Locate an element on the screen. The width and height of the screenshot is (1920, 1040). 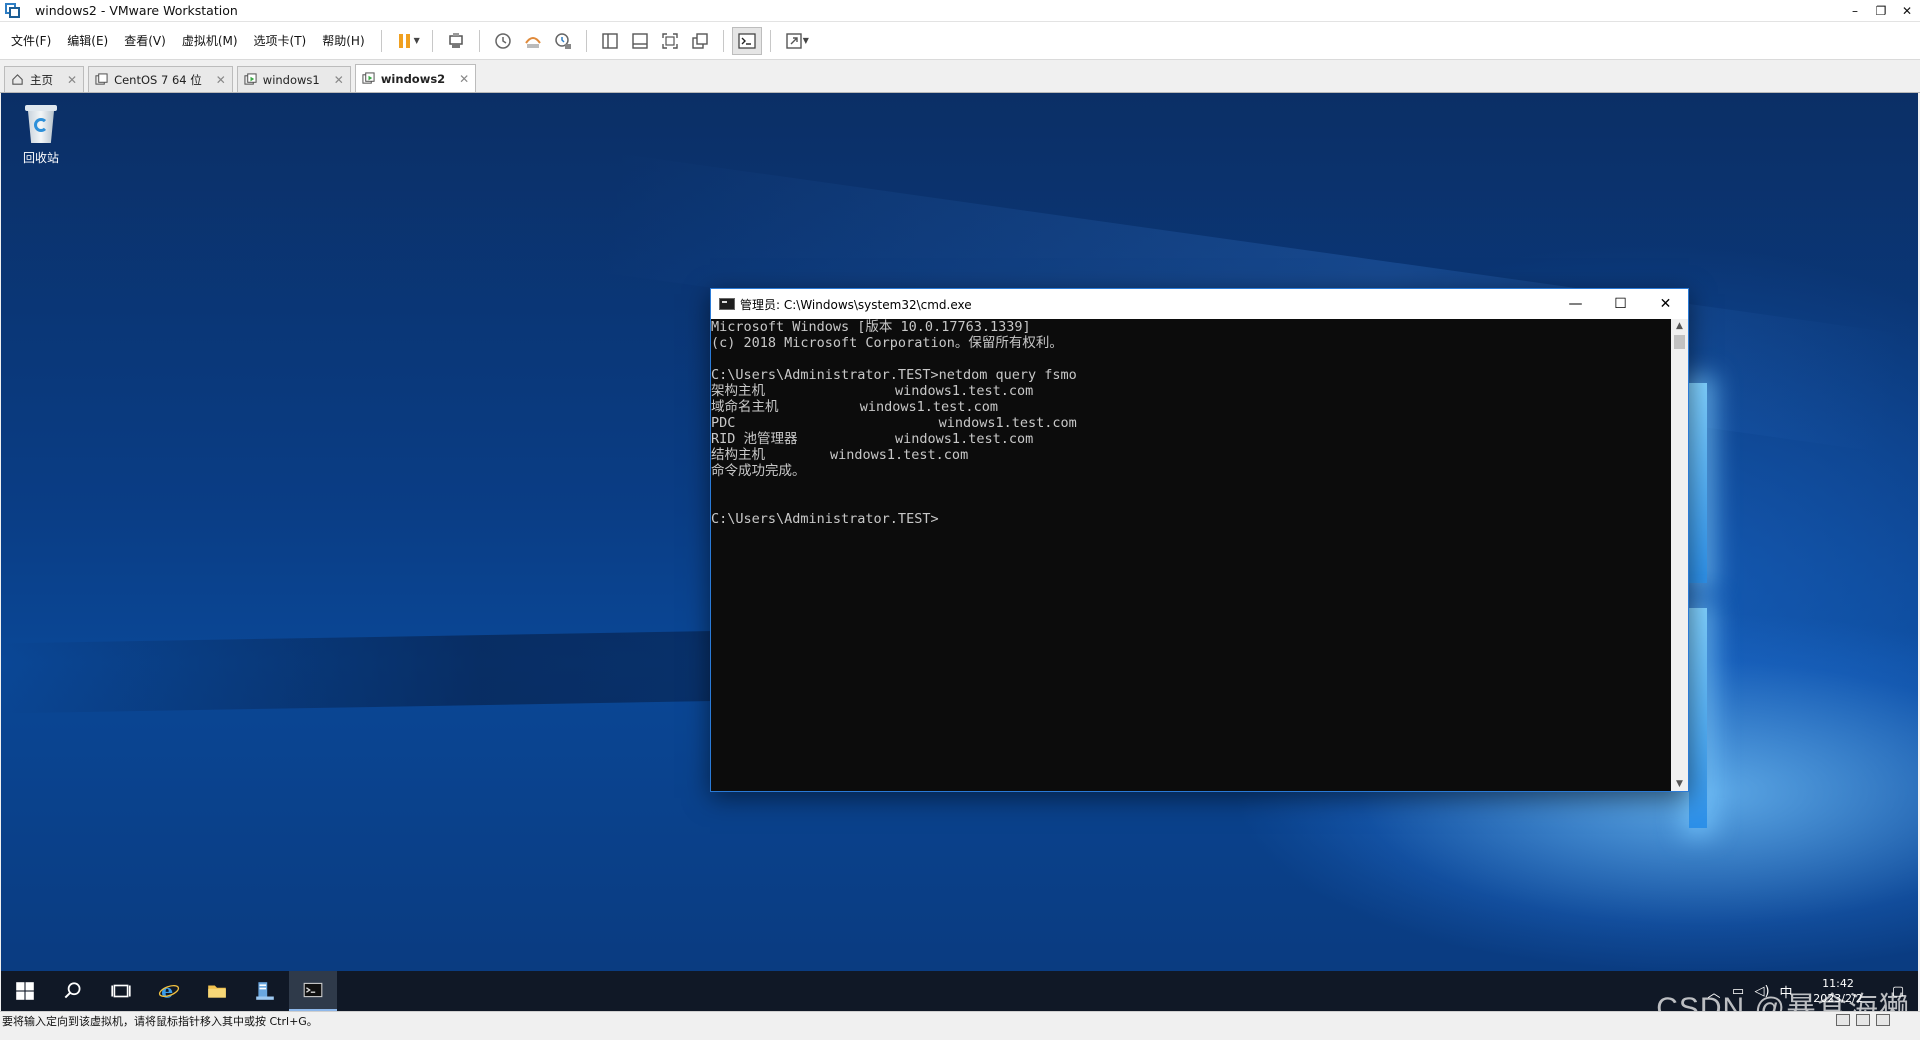
search-icon is located at coordinates (73, 991).